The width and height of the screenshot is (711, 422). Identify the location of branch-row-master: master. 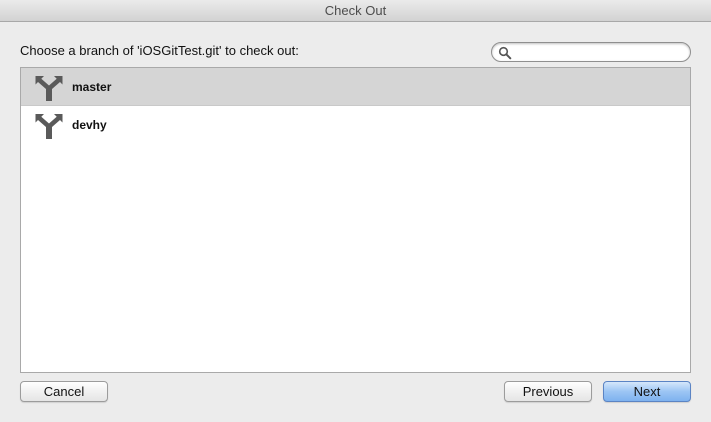
(355, 87).